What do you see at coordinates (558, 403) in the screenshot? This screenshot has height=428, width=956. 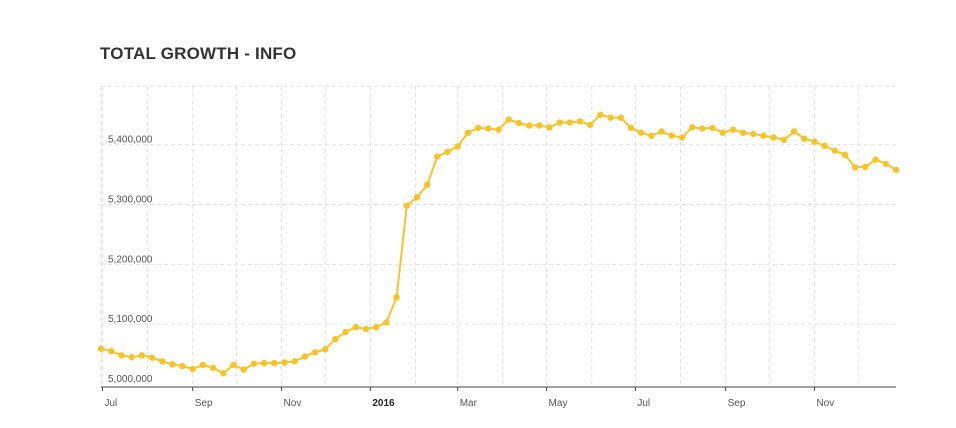 I see `x-tick-label: May` at bounding box center [558, 403].